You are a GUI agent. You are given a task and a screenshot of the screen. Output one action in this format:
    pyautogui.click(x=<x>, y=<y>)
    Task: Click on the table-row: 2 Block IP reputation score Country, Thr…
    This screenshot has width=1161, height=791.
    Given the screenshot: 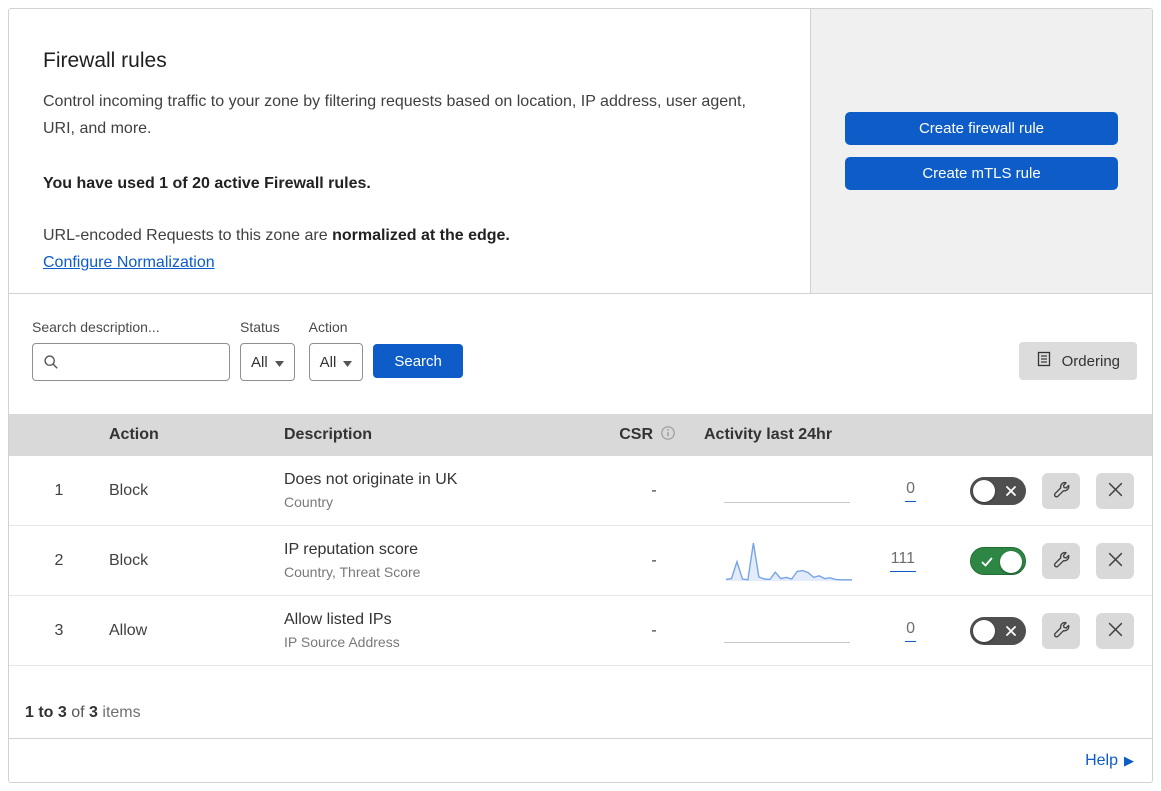 What is the action you would take?
    pyautogui.click(x=580, y=561)
    